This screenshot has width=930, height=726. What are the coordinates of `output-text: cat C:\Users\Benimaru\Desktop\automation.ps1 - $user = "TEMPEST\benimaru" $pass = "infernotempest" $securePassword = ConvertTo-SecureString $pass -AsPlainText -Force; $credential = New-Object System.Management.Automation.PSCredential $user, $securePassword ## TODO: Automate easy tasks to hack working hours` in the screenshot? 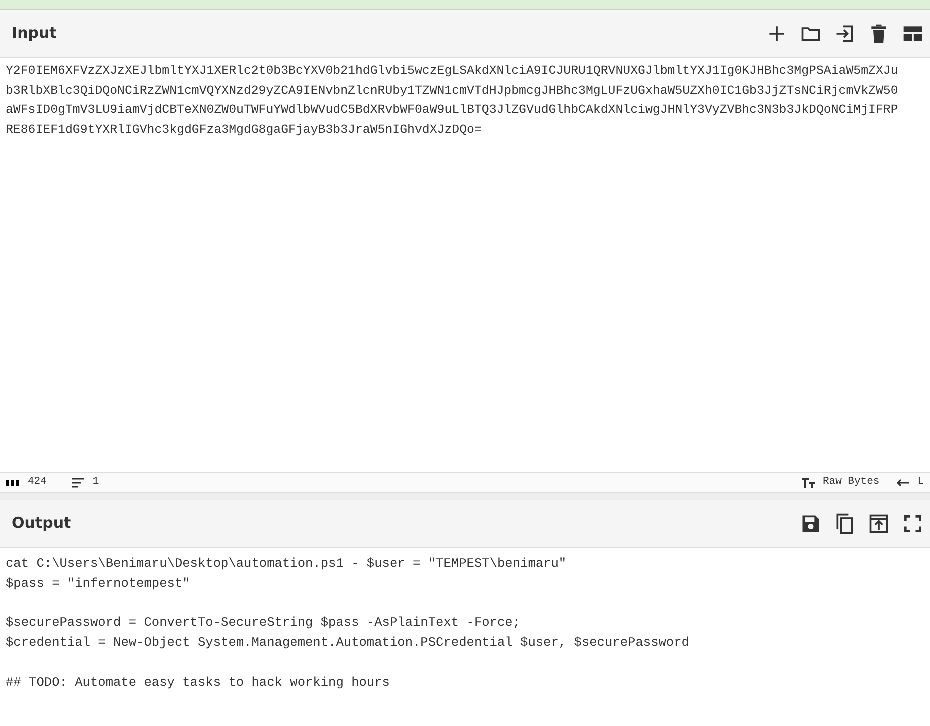 It's located at (347, 623).